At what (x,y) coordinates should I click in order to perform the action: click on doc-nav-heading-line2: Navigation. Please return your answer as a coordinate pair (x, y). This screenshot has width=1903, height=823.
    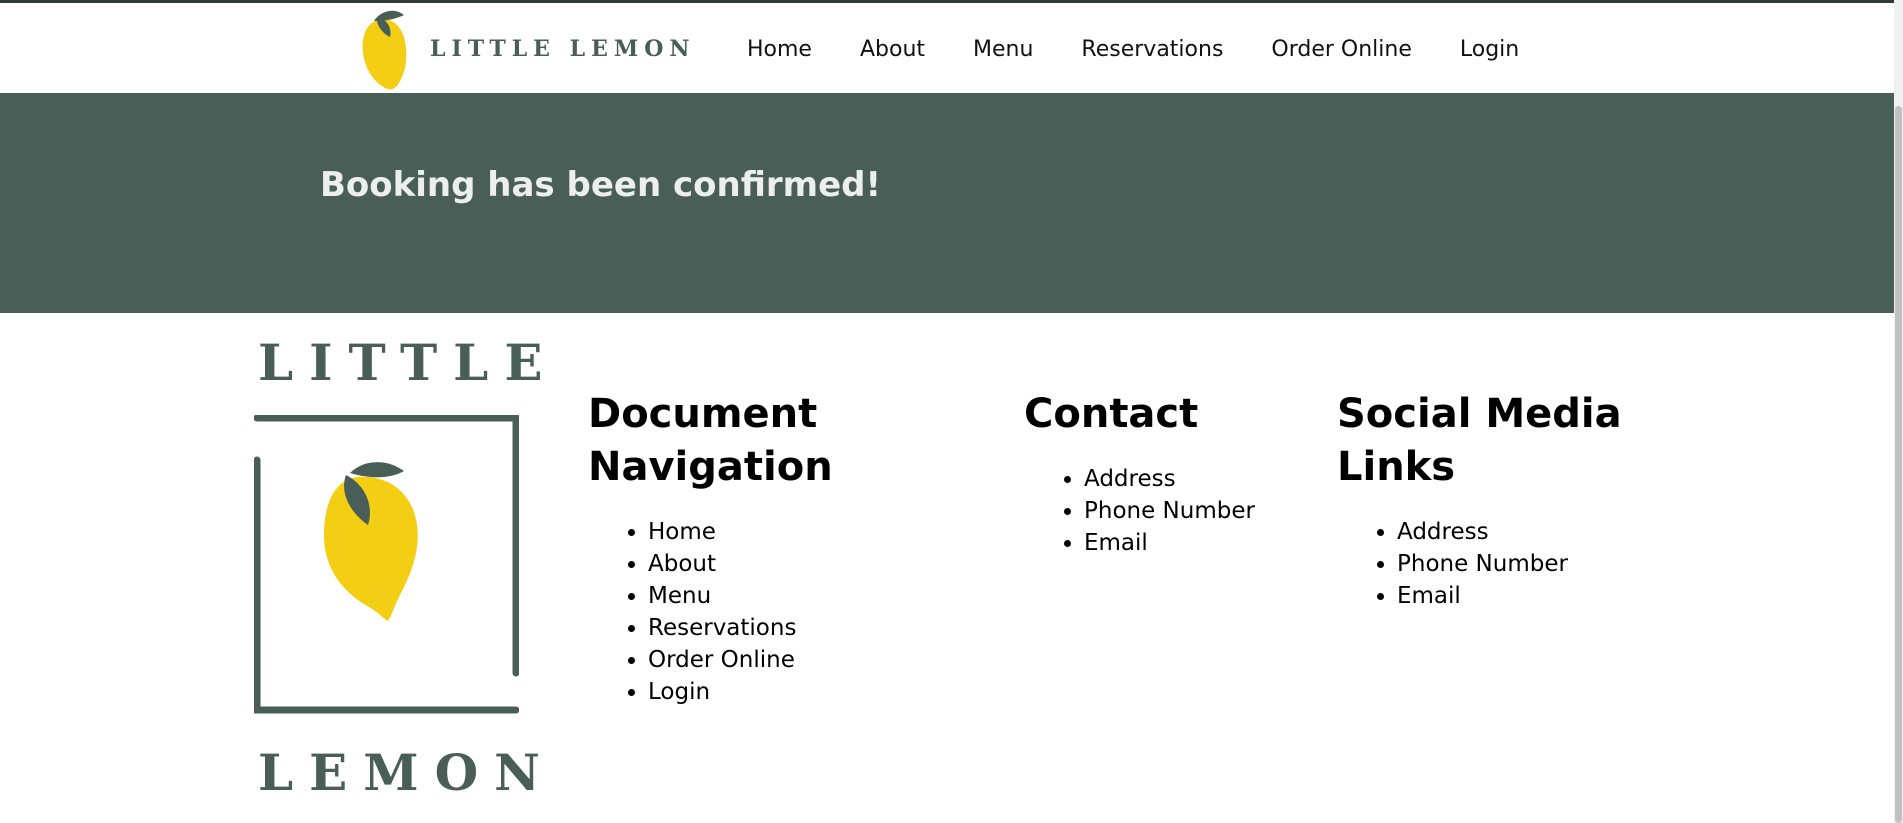
    Looking at the image, I should click on (710, 467).